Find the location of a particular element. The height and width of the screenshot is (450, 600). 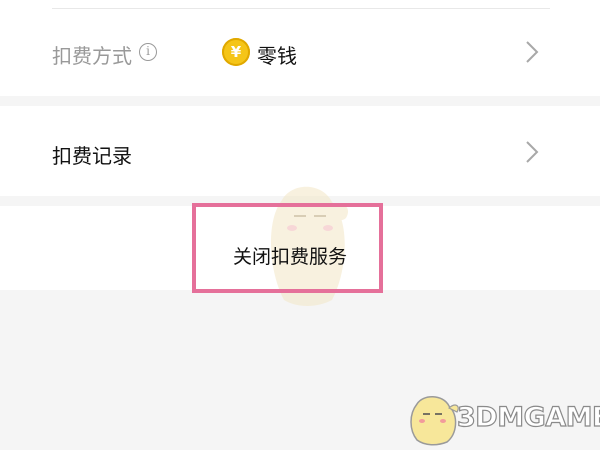

payment-method-label: 扣费方式 is located at coordinates (92, 56).